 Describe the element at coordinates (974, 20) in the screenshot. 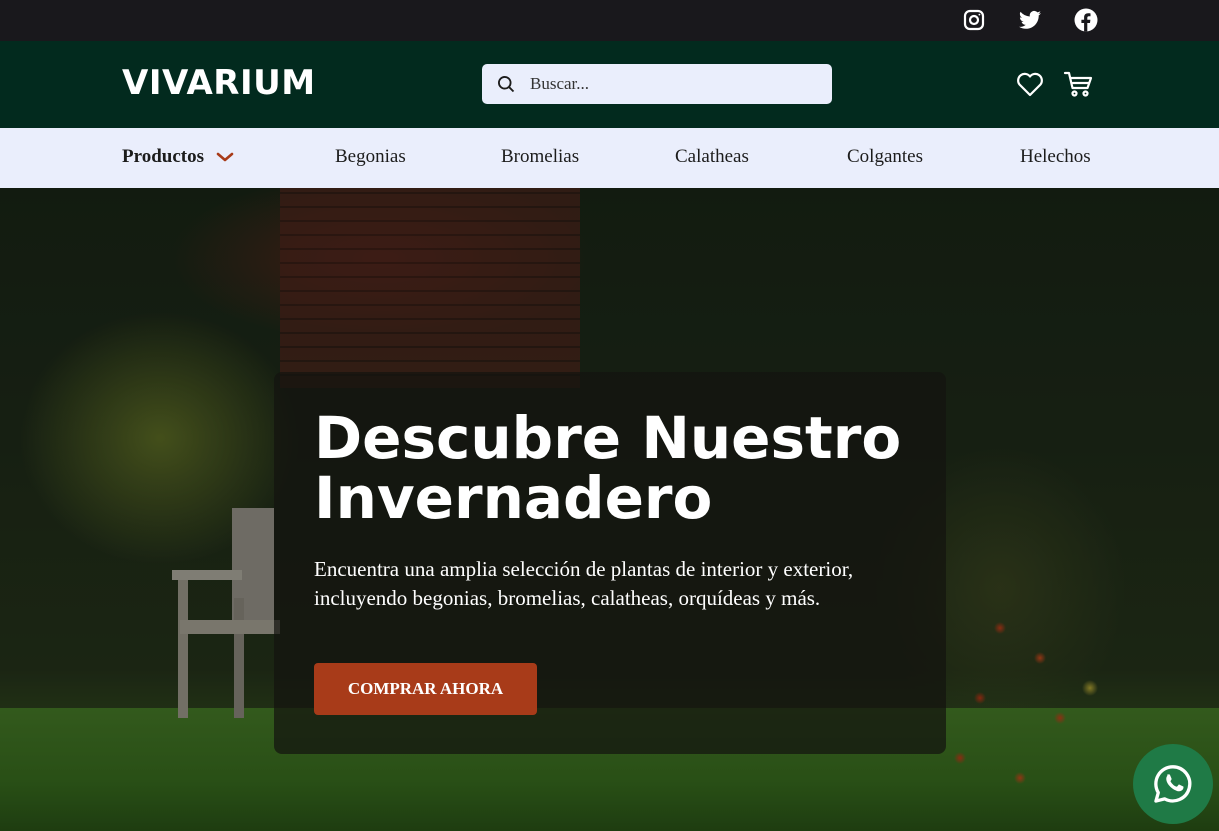

I see `instagram-icon` at that location.